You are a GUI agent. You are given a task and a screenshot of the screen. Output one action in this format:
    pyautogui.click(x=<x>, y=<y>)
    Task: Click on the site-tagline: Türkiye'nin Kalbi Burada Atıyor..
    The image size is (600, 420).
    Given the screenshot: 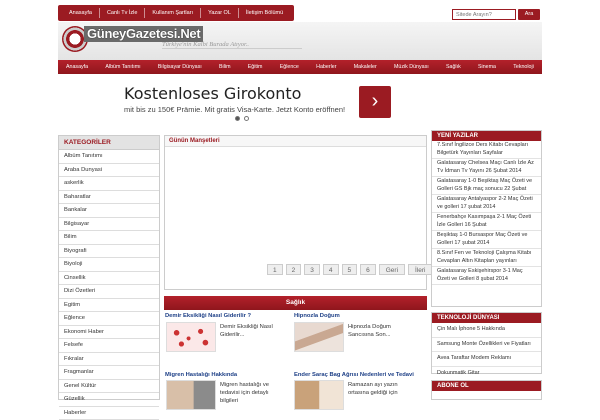 What is the action you would take?
    pyautogui.click(x=232, y=45)
    